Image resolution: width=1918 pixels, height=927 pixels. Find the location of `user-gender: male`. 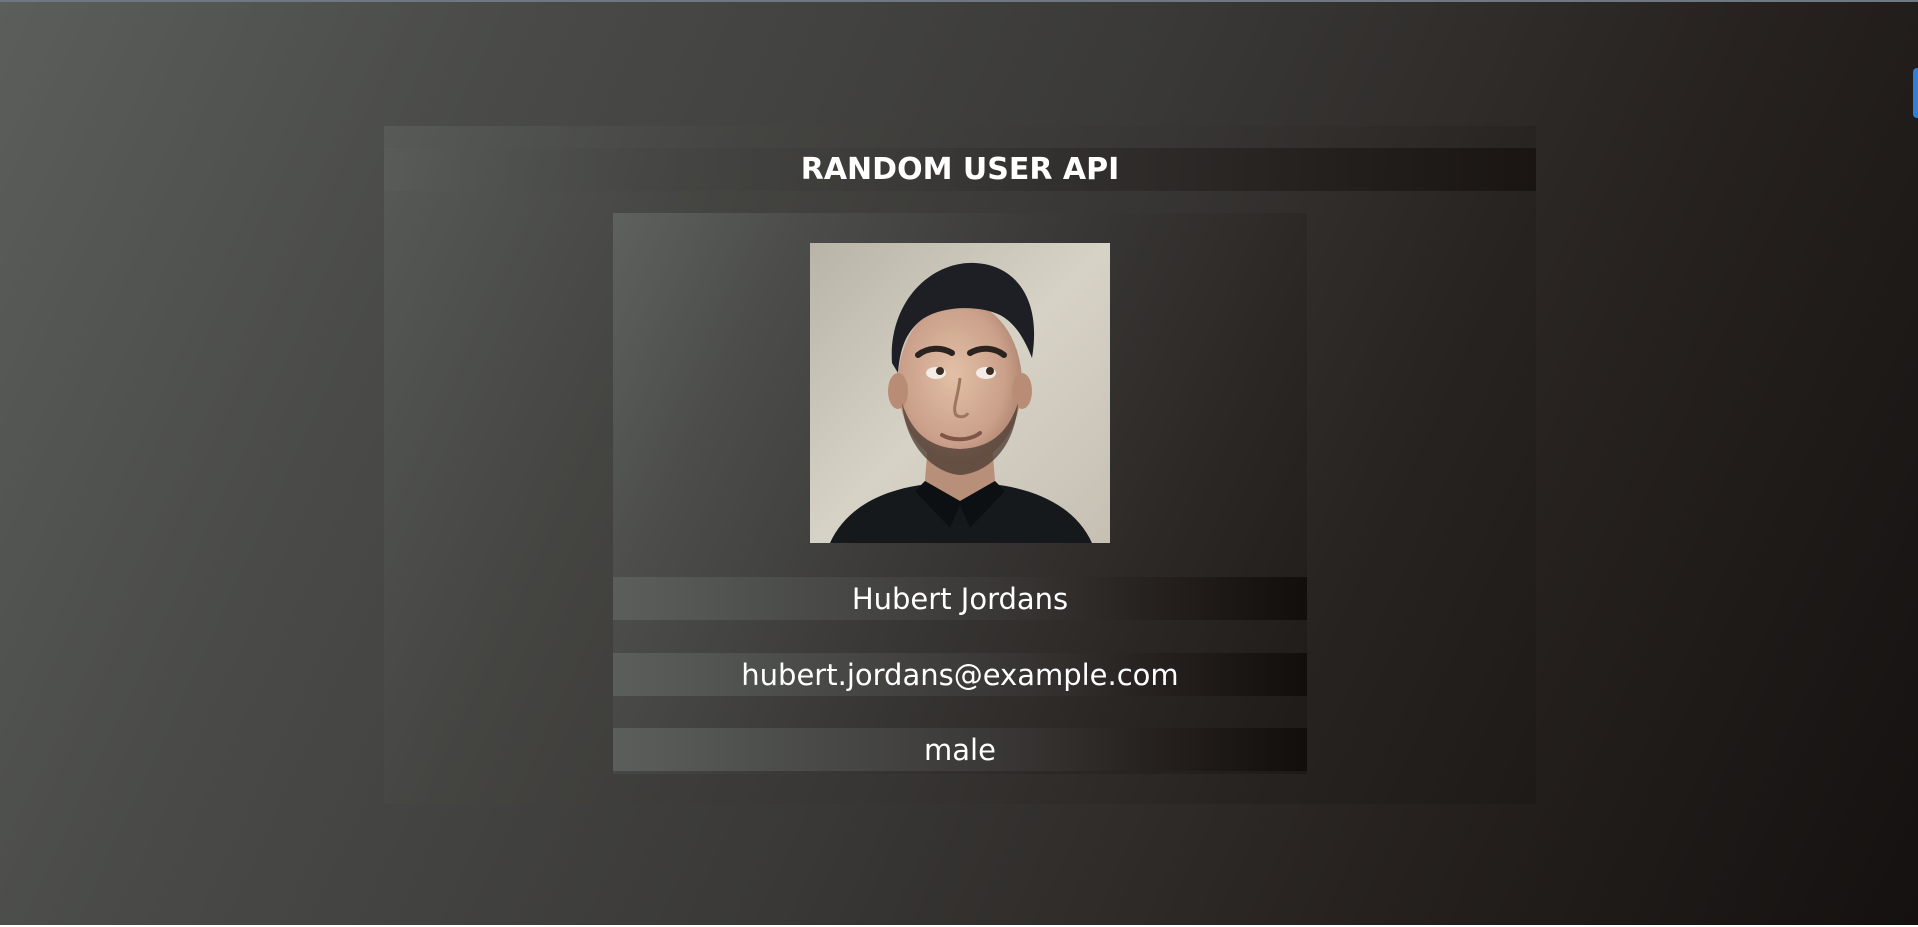

user-gender: male is located at coordinates (960, 749).